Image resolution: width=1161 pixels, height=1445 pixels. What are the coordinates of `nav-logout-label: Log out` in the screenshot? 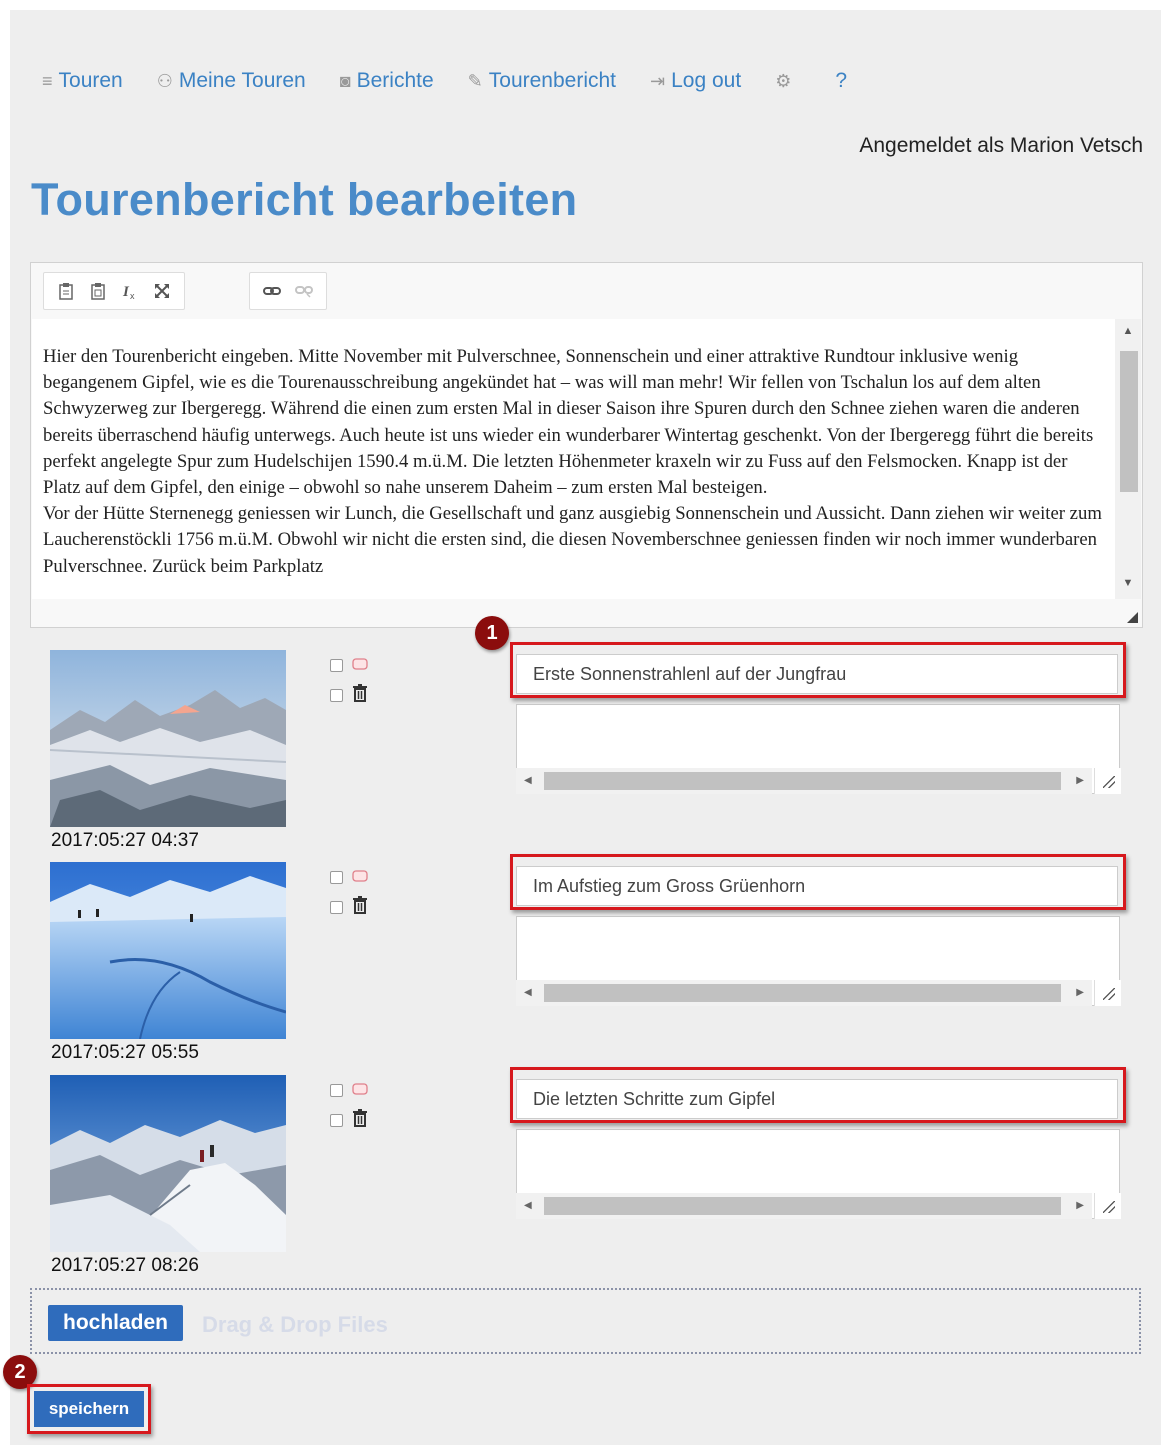 It's located at (706, 80).